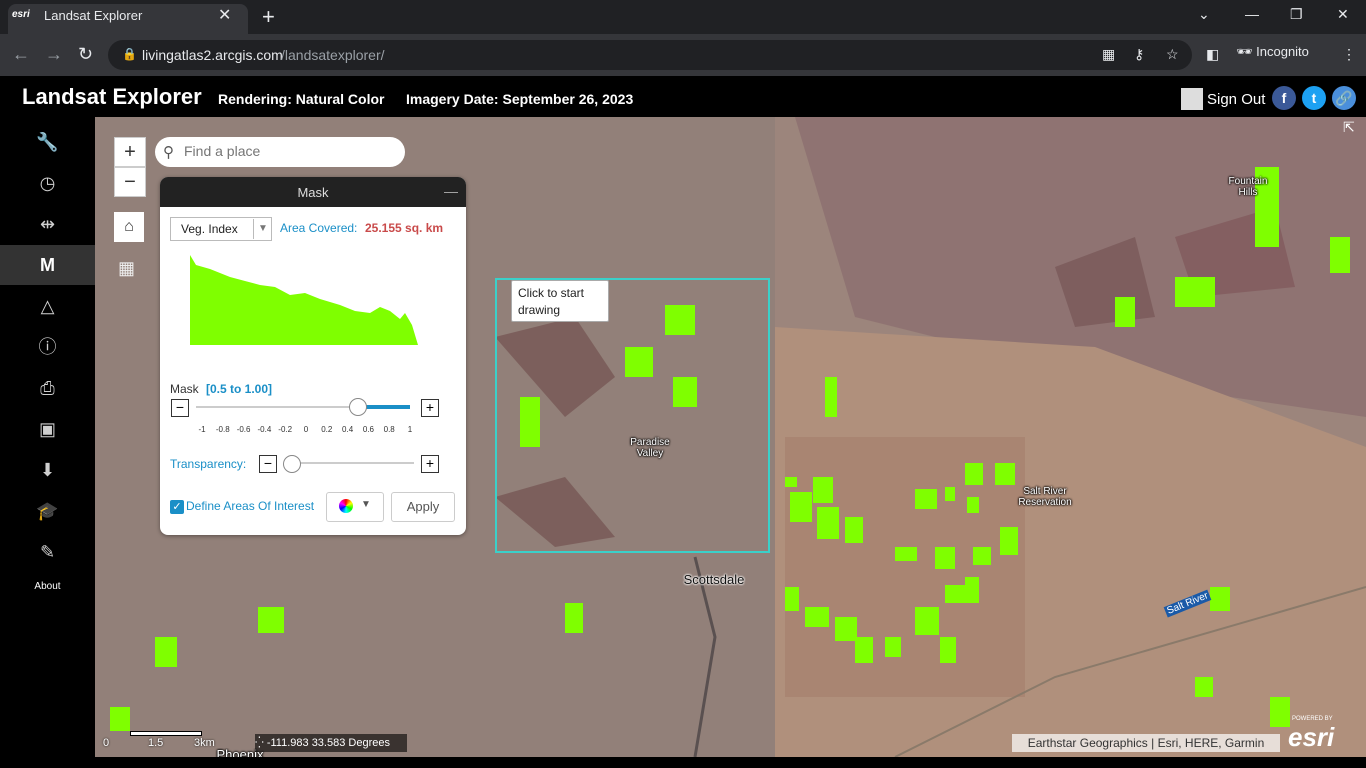 The image size is (1366, 768). I want to click on transparency-label: Transparency:, so click(208, 464).